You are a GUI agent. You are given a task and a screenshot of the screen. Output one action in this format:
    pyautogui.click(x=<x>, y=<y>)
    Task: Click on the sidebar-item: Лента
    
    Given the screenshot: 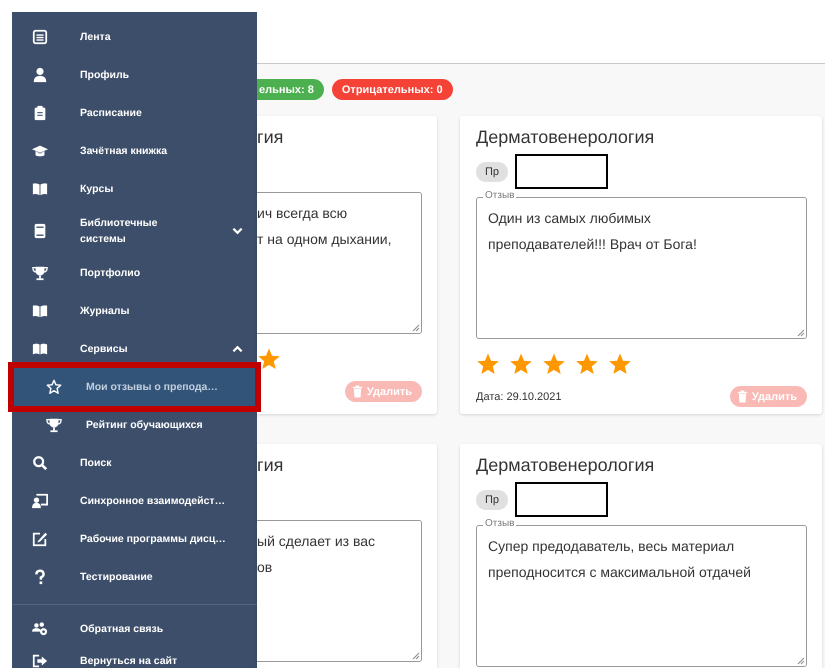 What is the action you would take?
    pyautogui.click(x=134, y=37)
    